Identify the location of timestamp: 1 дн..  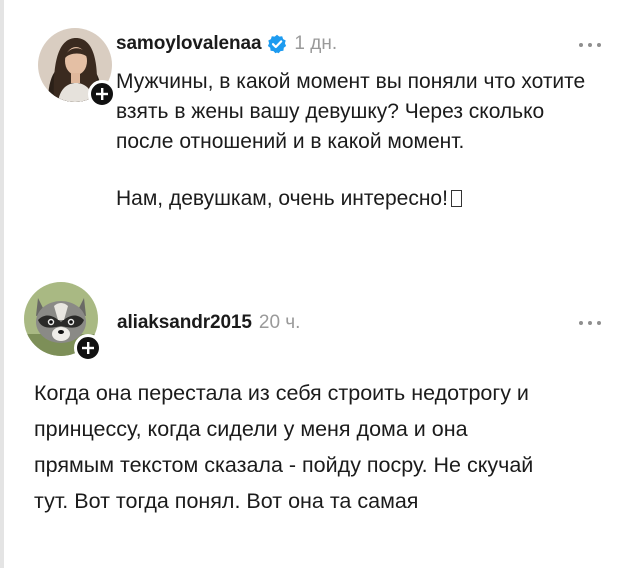
(316, 43).